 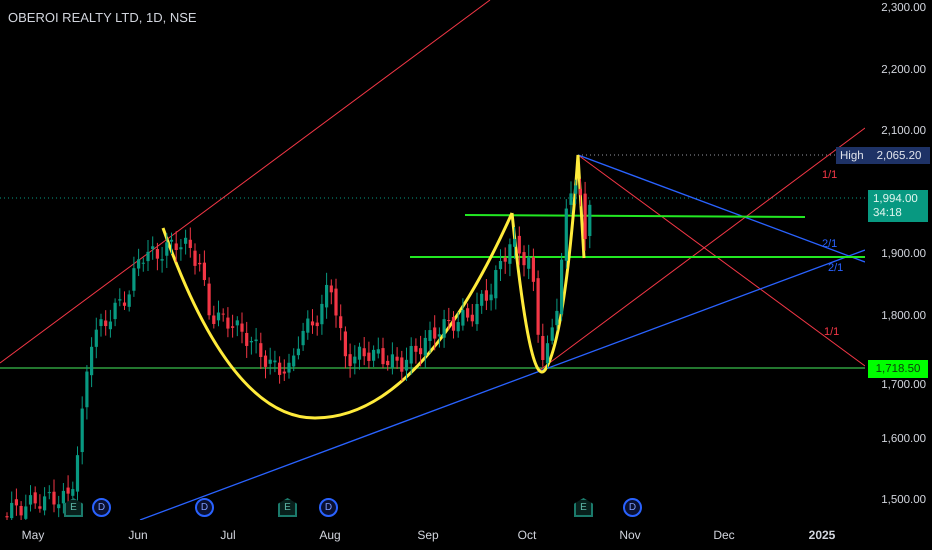 I want to click on high-price-badge: 2,065.20, so click(x=899, y=155).